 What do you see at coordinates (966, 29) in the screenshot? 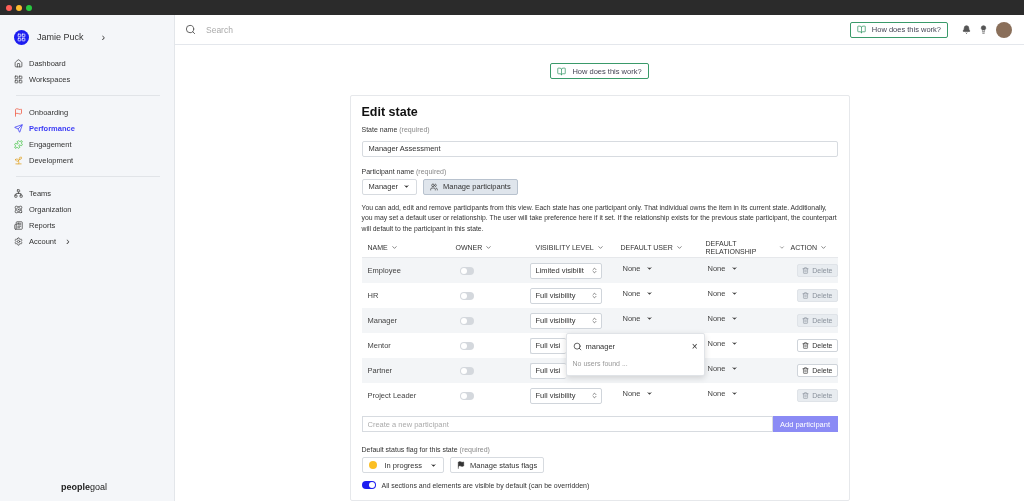
I see `bell-icon` at bounding box center [966, 29].